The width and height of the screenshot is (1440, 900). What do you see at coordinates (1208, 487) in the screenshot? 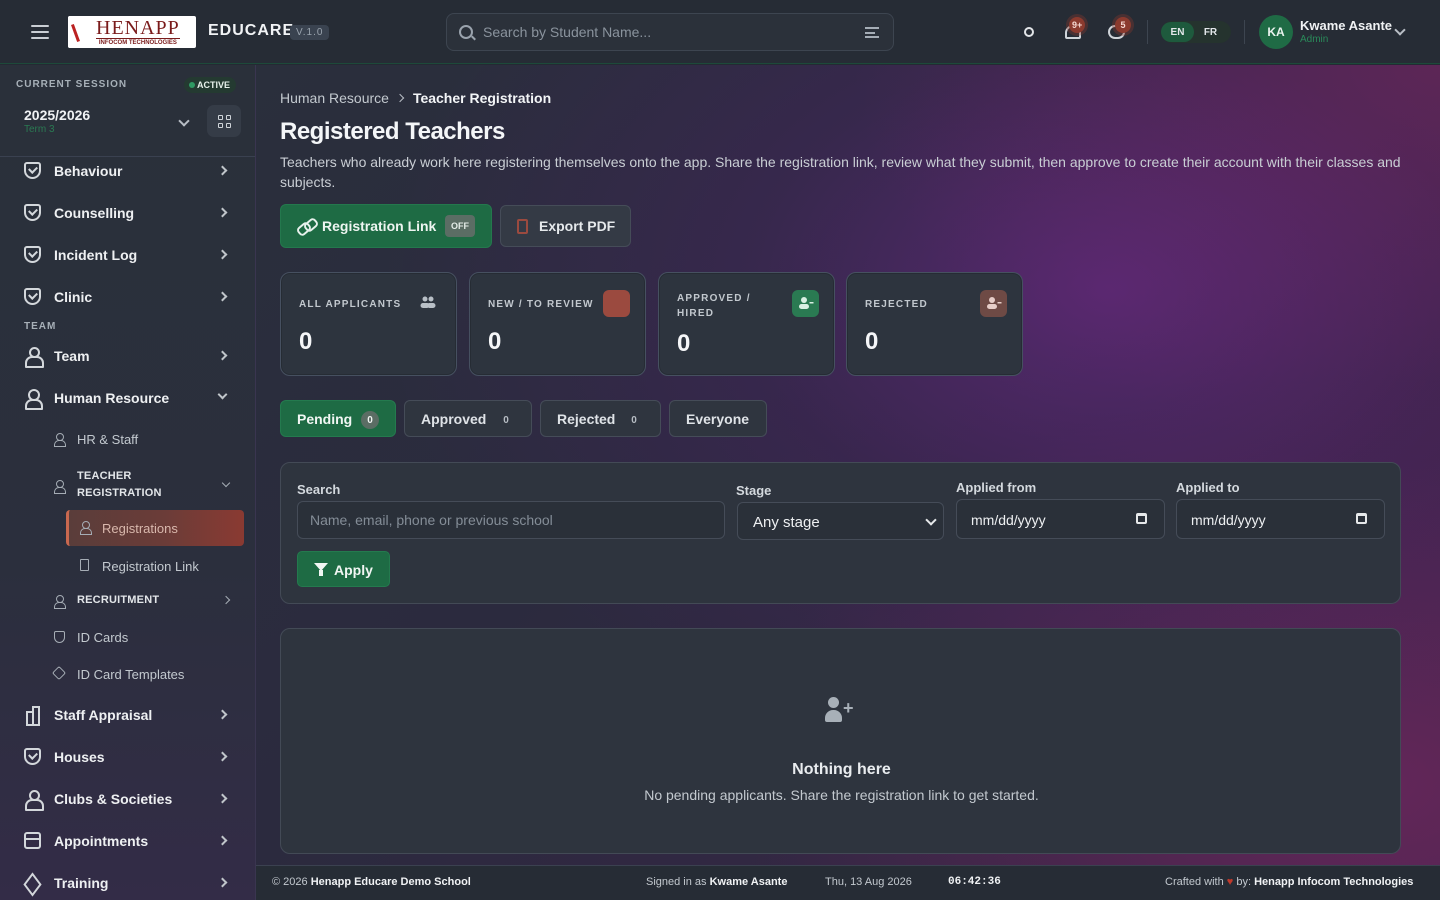
I see `applied-to-label: Applied to` at bounding box center [1208, 487].